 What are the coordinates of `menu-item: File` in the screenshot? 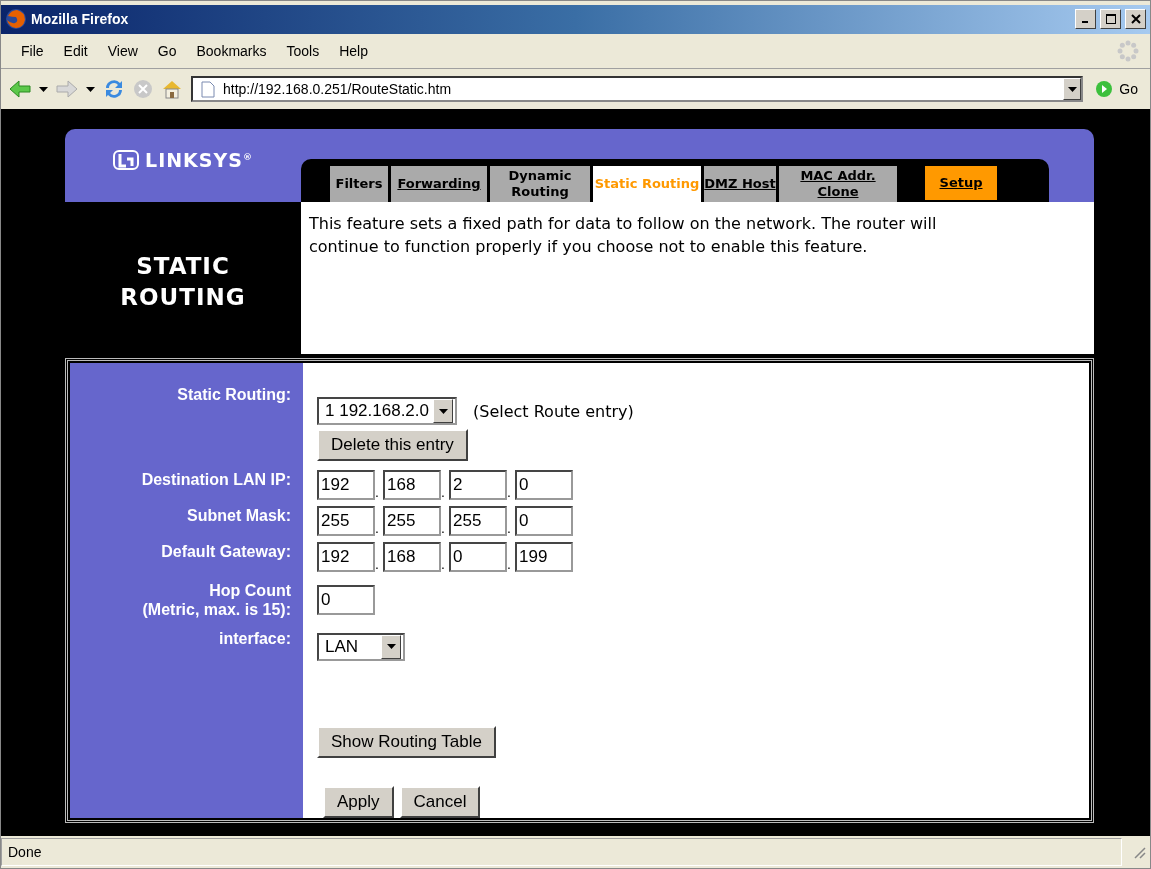 It's located at (32, 50).